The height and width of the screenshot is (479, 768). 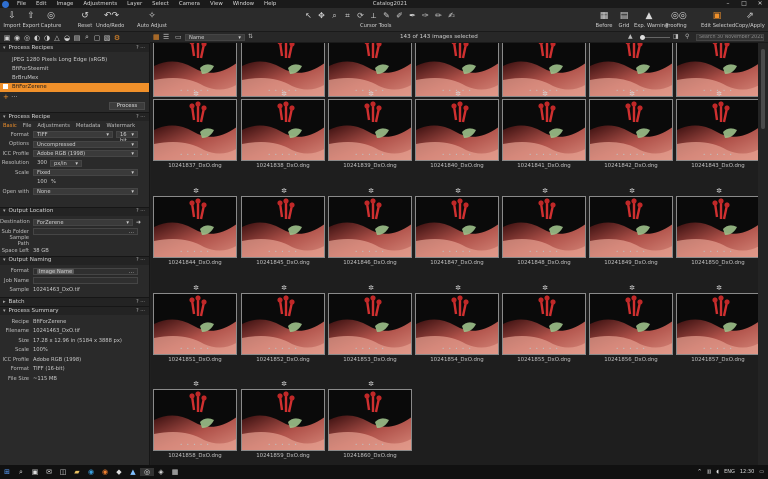 What do you see at coordinates (270, 4) in the screenshot?
I see `menu-item-help: Help` at bounding box center [270, 4].